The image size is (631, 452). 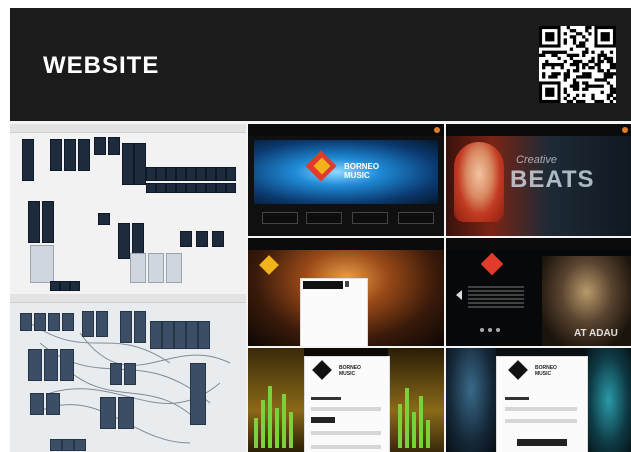 I want to click on beats-word2: BEATS, so click(x=552, y=179).